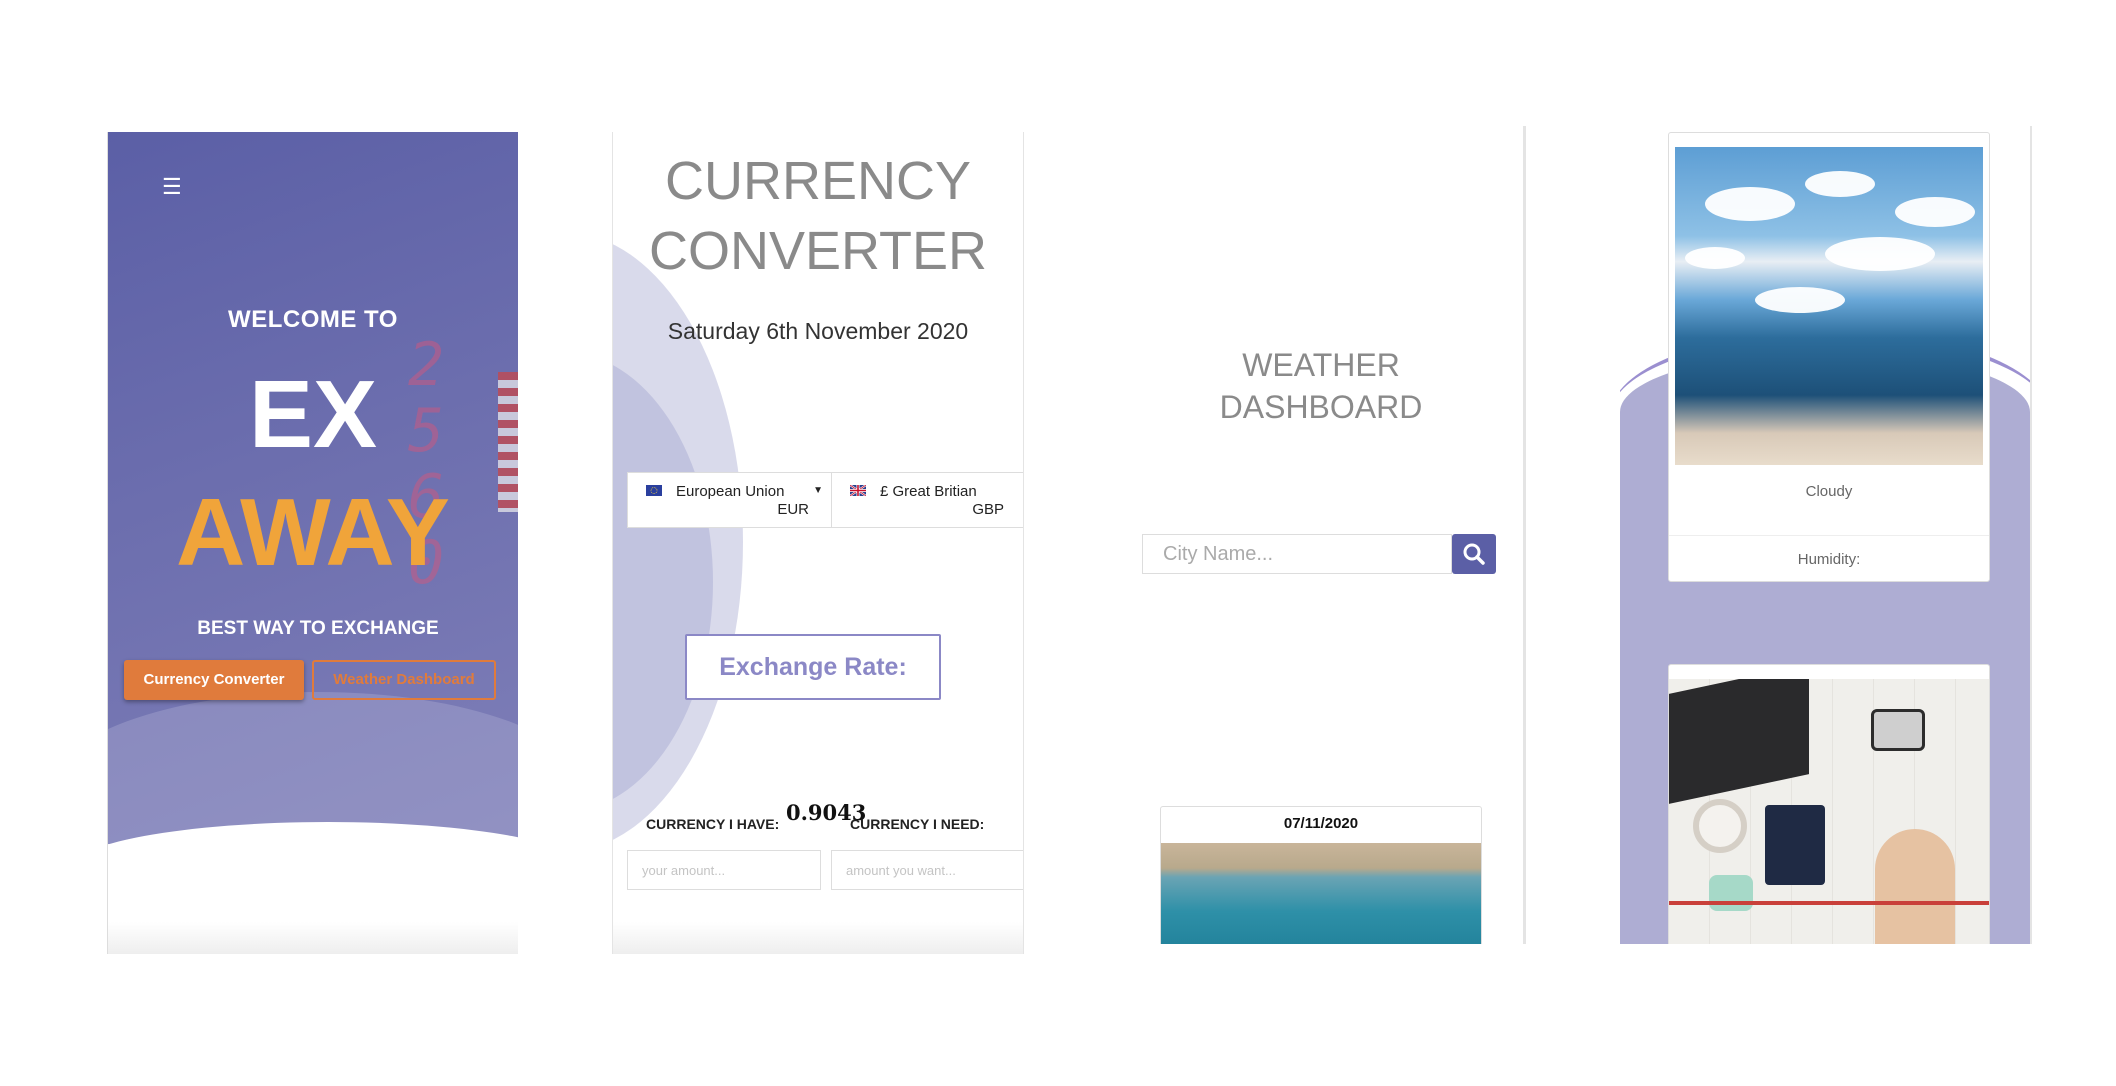 The height and width of the screenshot is (1086, 2116). Describe the element at coordinates (1297, 554) in the screenshot. I see `city-search-input` at that location.